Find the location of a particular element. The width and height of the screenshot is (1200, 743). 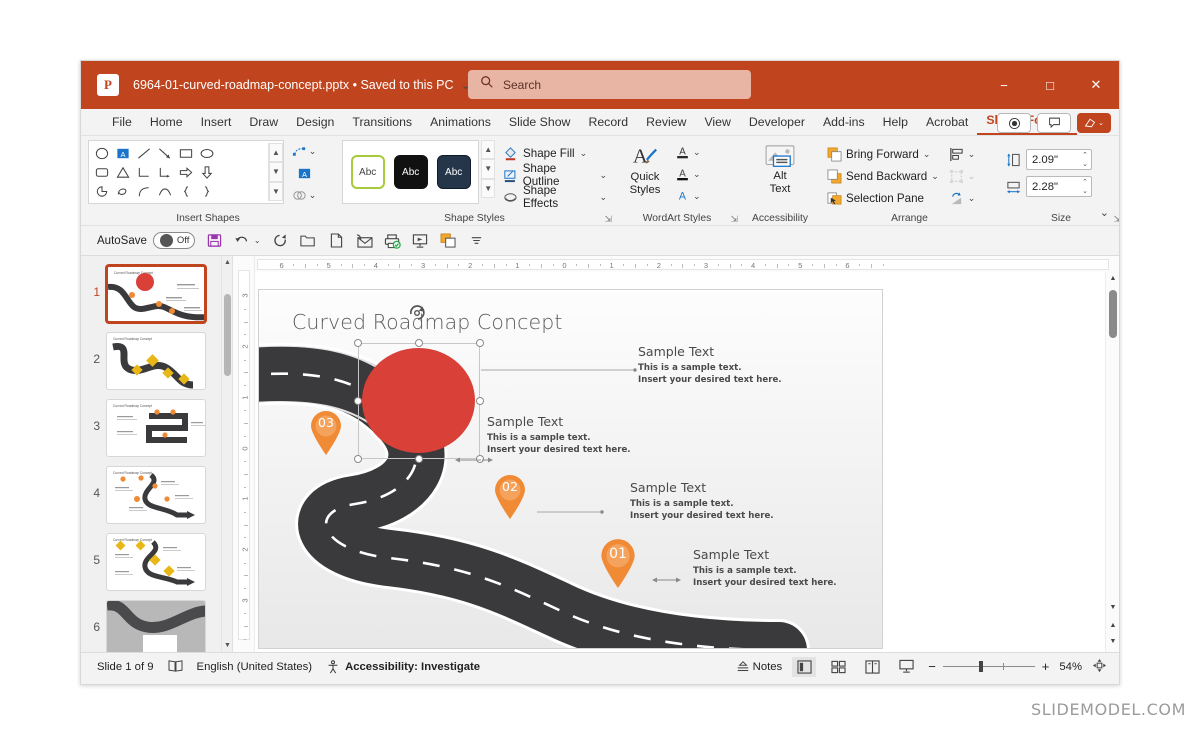

styles-more-button: ▼ is located at coordinates (488, 188).